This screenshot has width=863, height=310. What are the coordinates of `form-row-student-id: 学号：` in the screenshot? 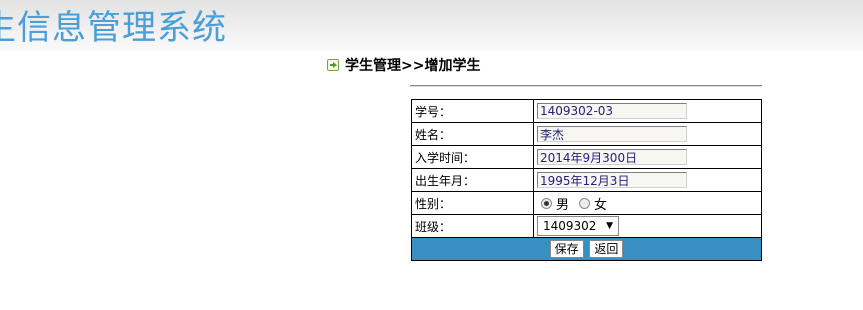 It's located at (586, 111).